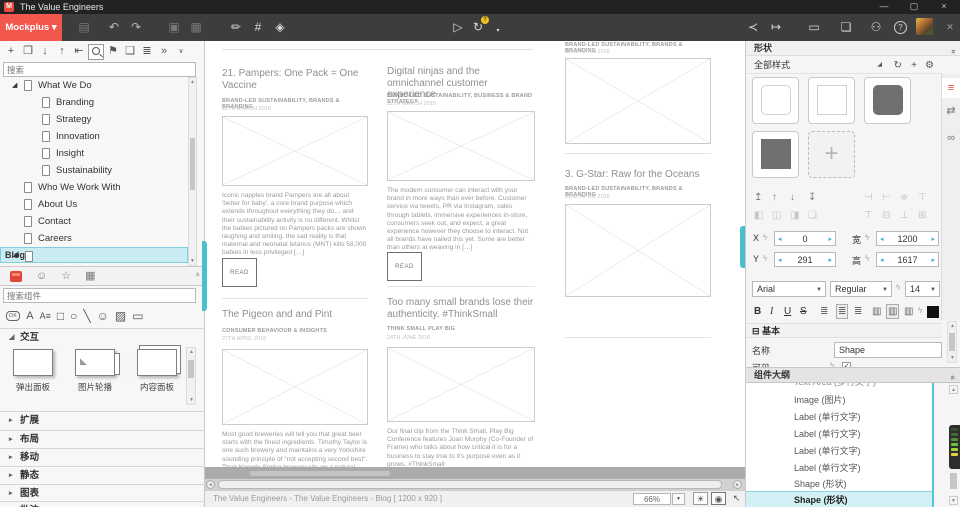 This screenshot has height=507, width=960. I want to click on components-scrollbar: ▲ ▼, so click(191, 376).